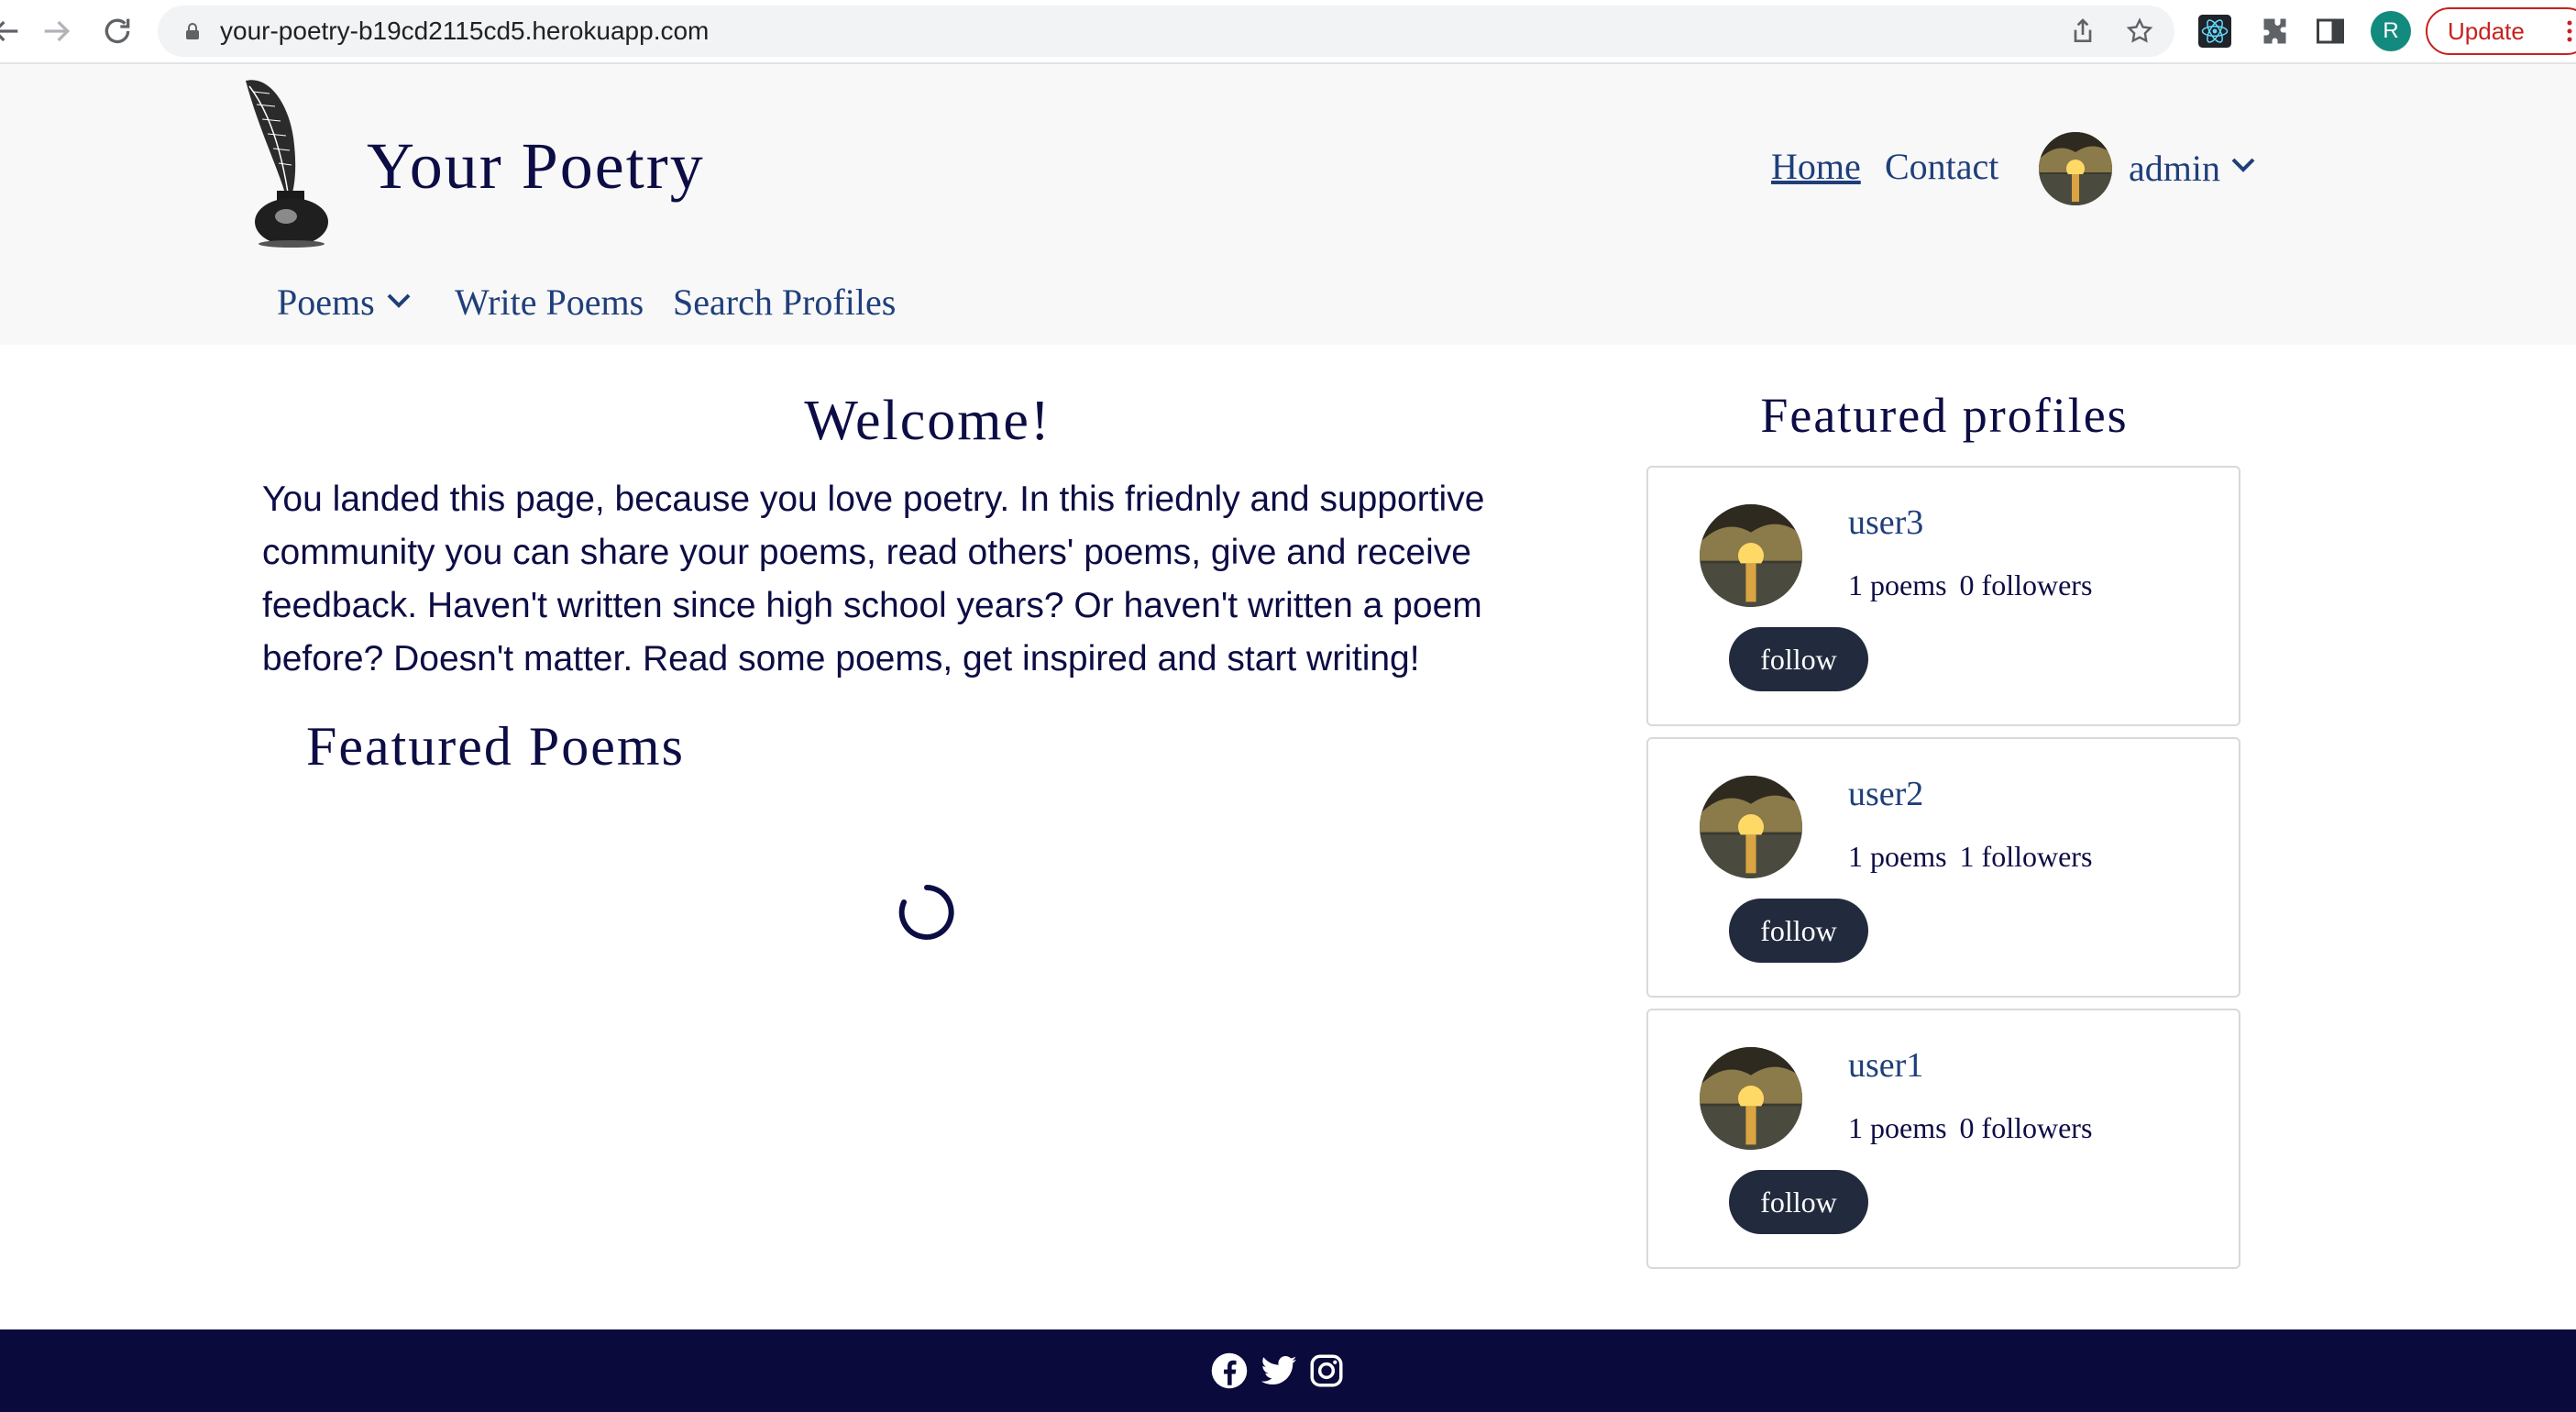 This screenshot has width=2576, height=1412. Describe the element at coordinates (1885, 1065) in the screenshot. I see `profile-name-link: user1` at that location.